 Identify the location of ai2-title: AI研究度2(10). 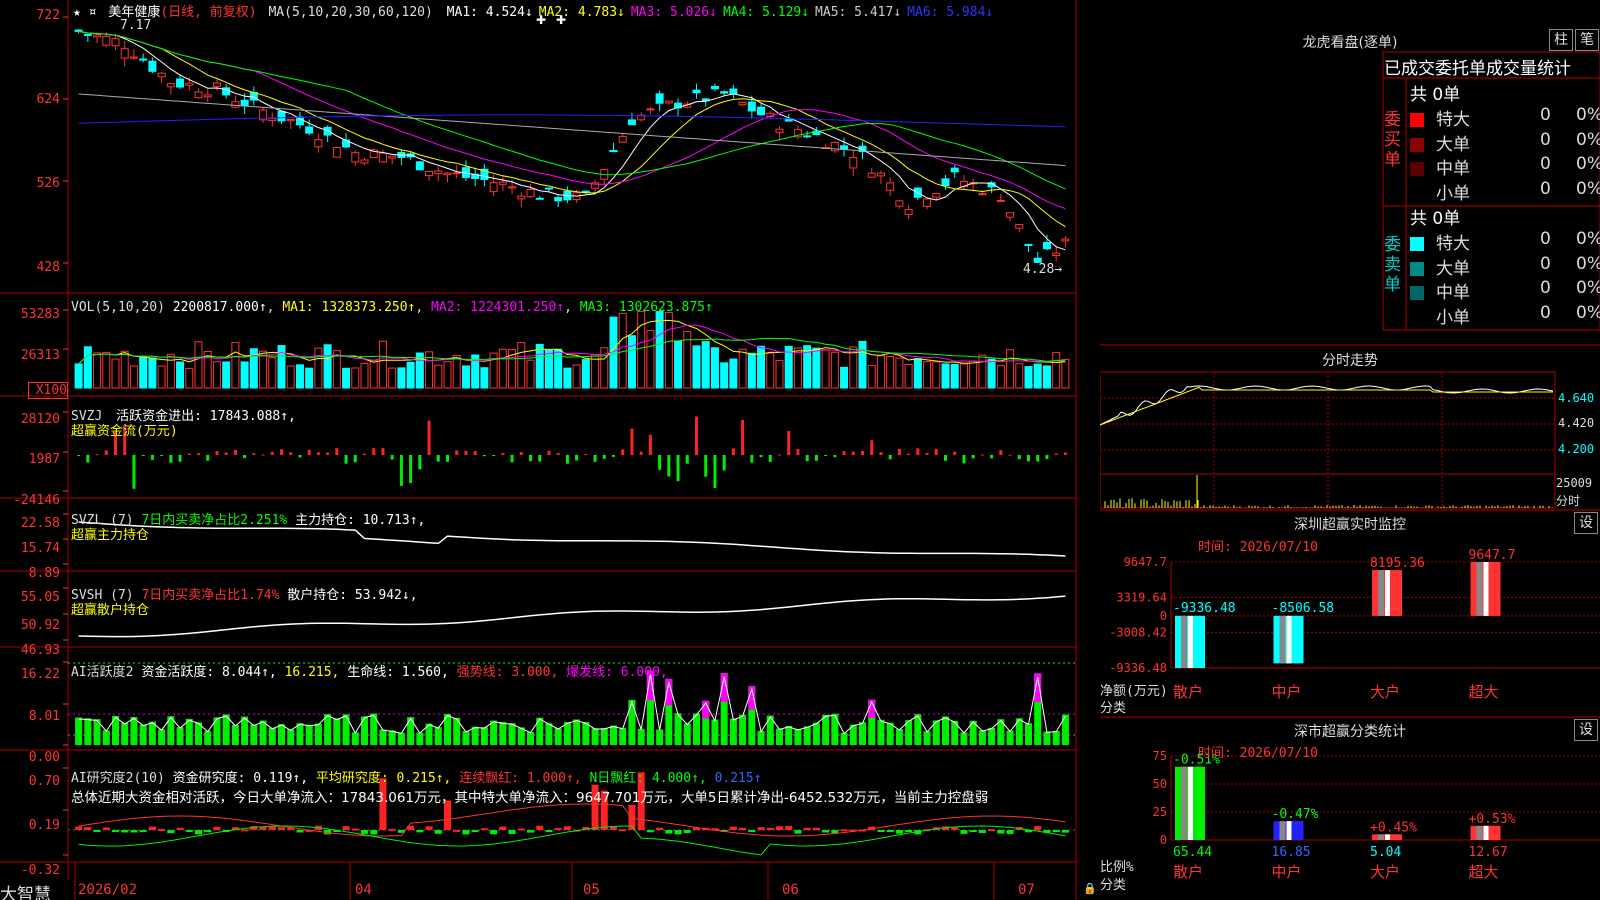
(118, 778).